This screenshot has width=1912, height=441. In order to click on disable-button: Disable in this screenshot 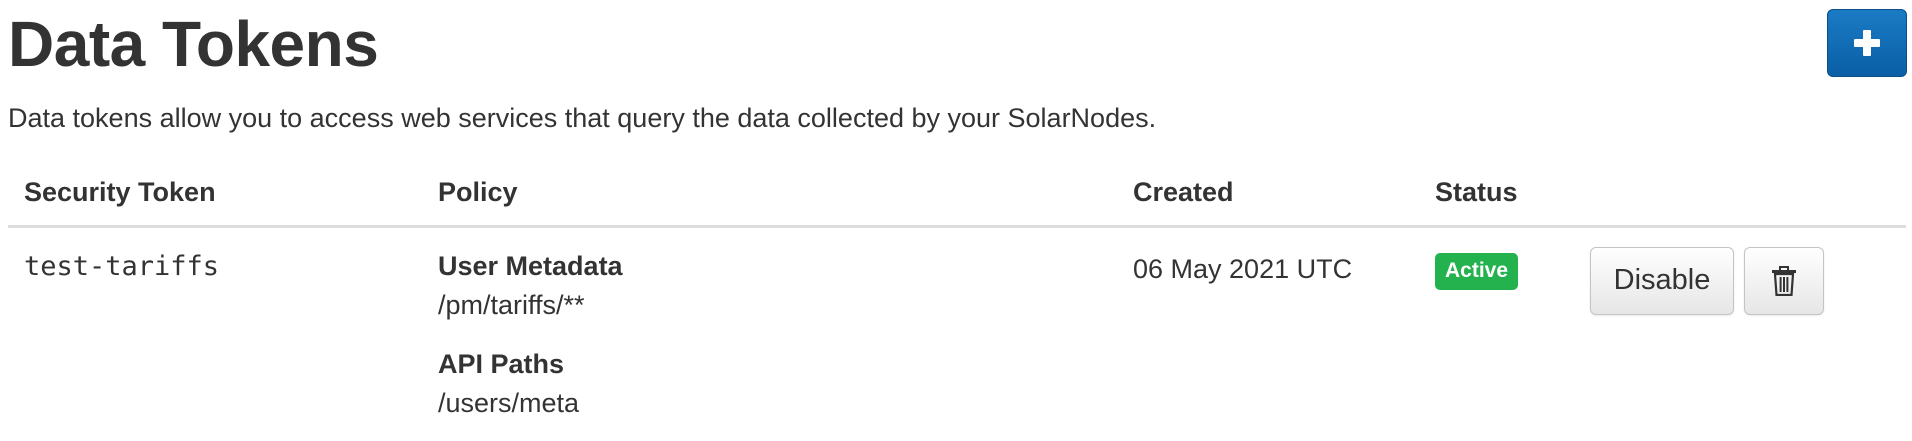, I will do `click(1662, 280)`.